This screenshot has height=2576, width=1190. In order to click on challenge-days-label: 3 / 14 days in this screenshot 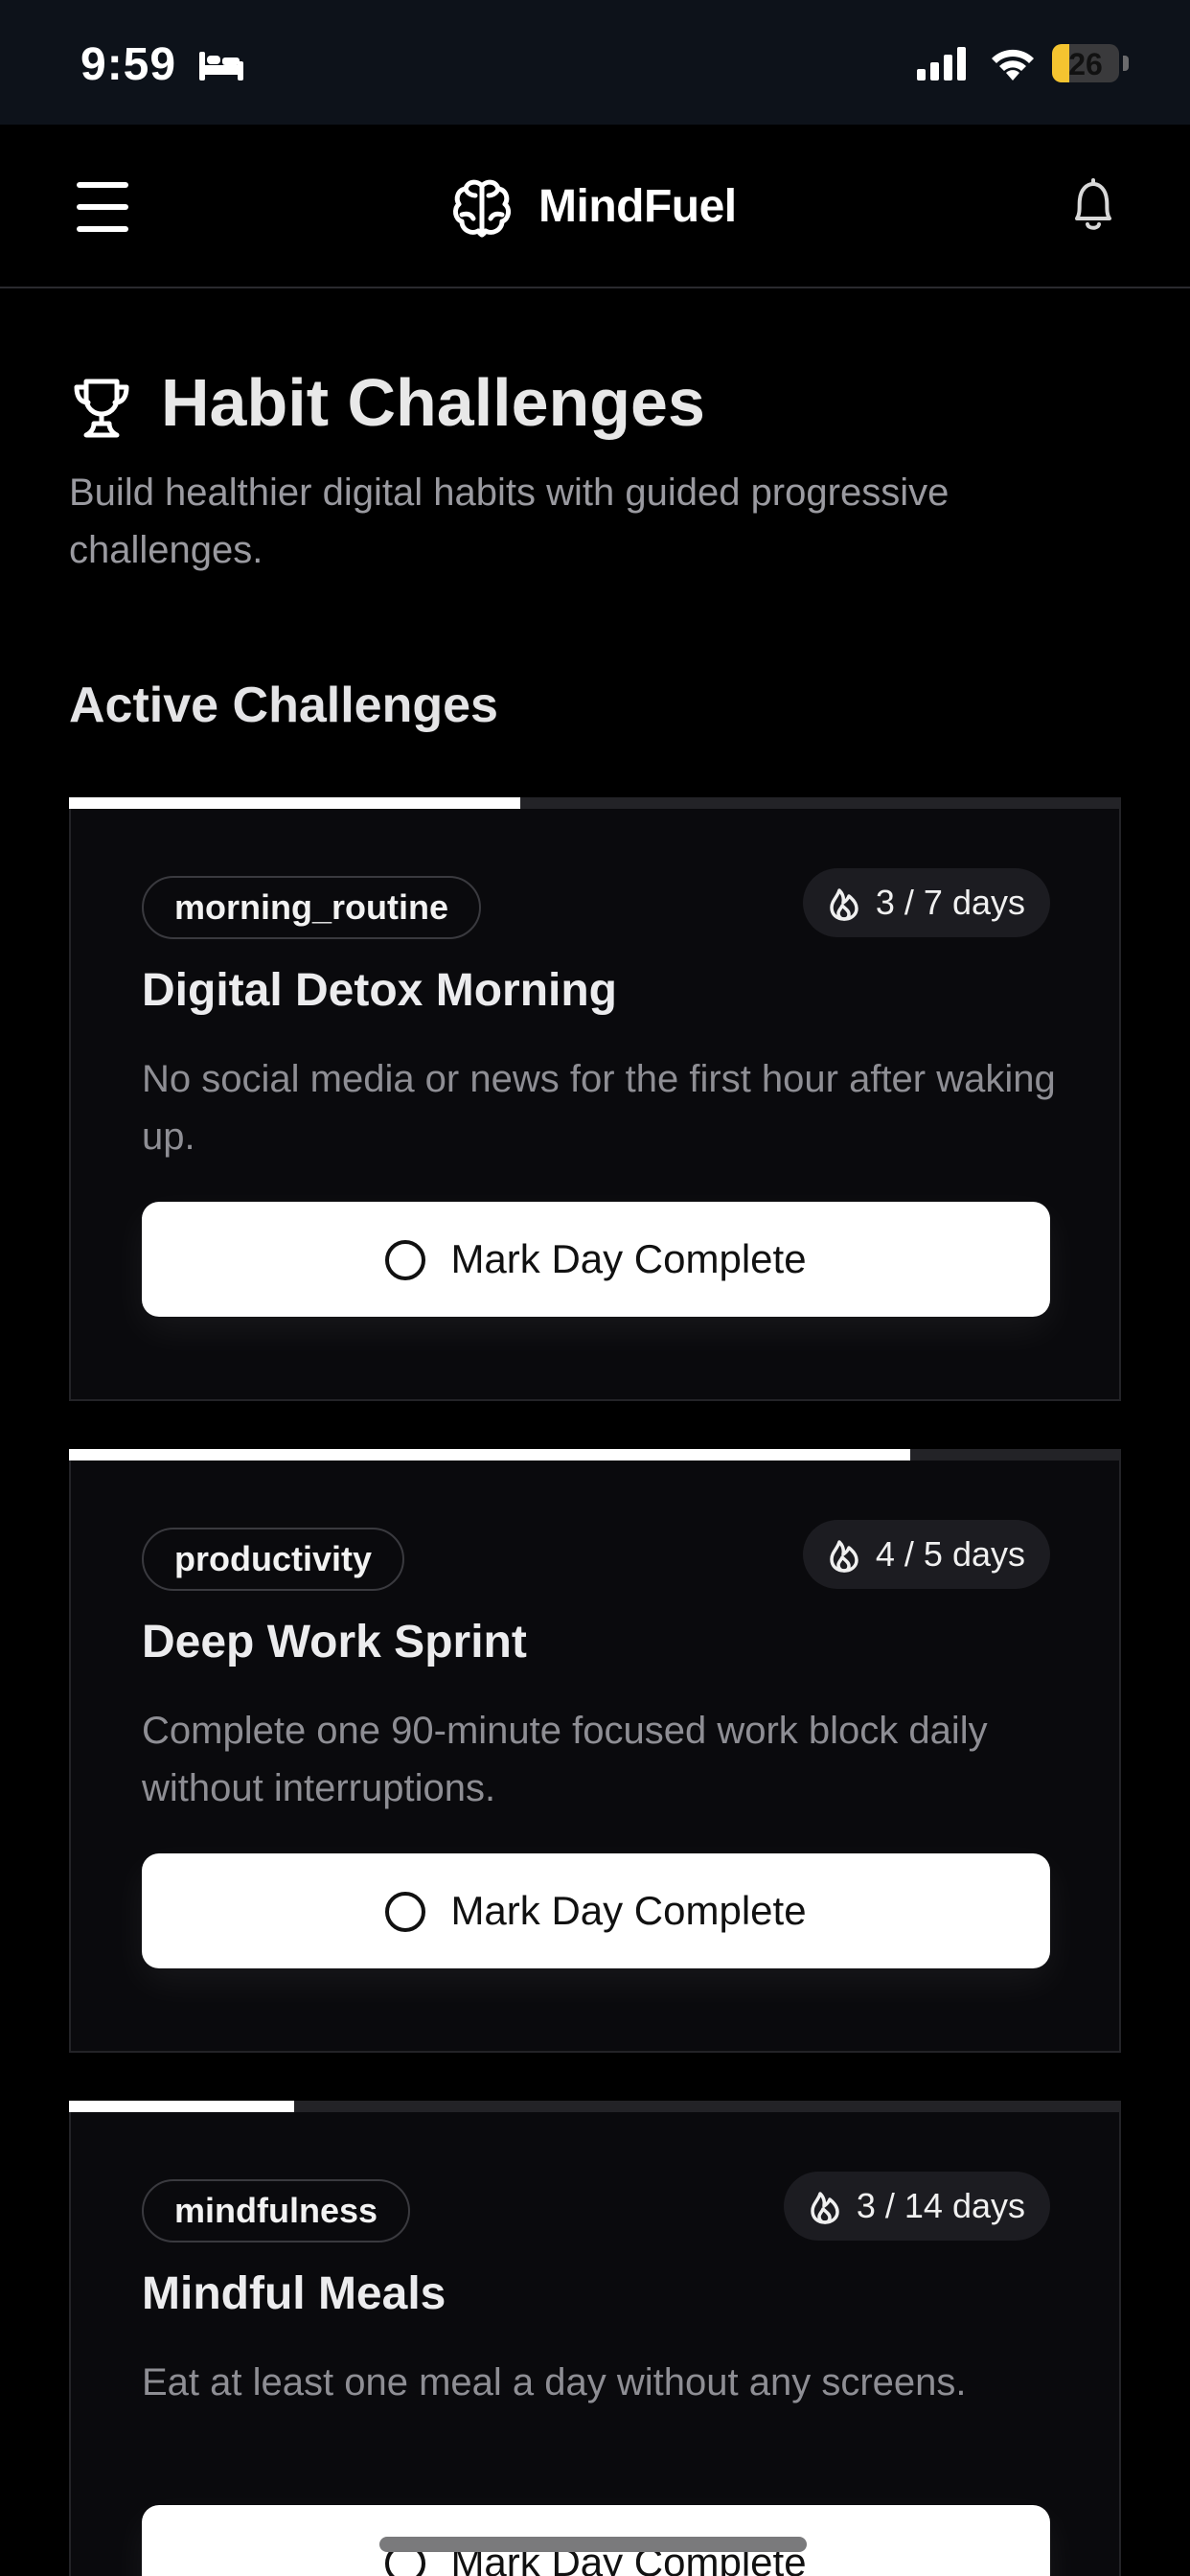, I will do `click(941, 2205)`.